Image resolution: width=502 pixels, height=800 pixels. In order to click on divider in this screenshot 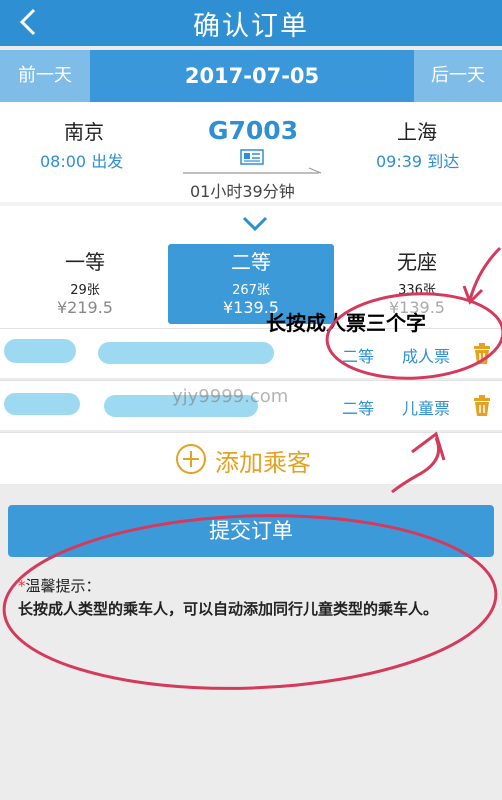, I will do `click(251, 204)`.